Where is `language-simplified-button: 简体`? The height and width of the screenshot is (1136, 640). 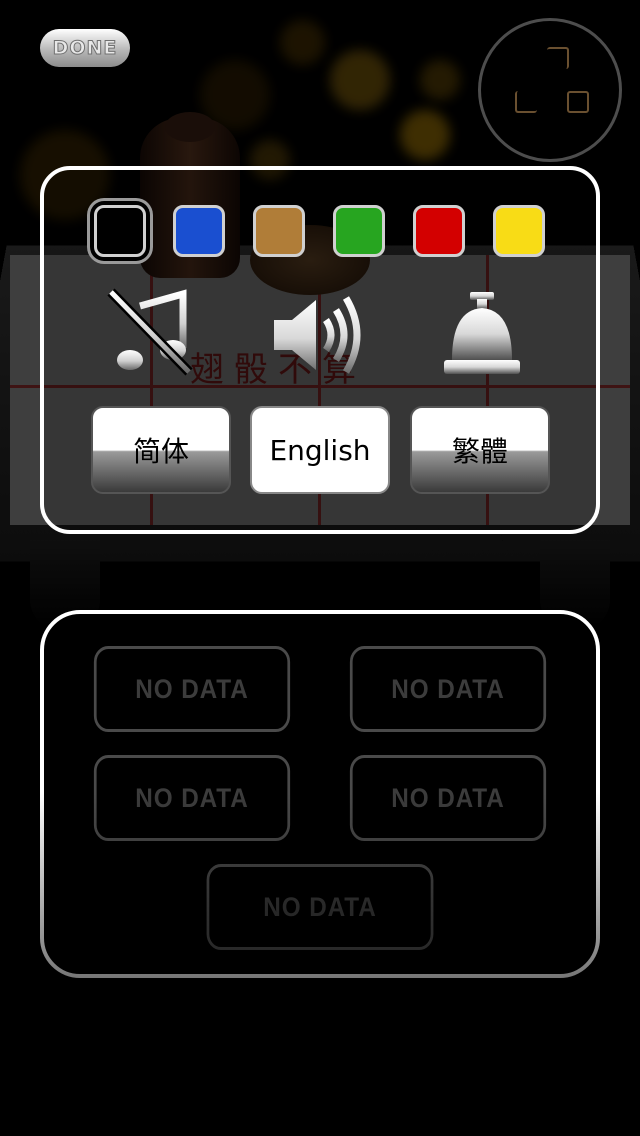
language-simplified-button: 简体 is located at coordinates (161, 450).